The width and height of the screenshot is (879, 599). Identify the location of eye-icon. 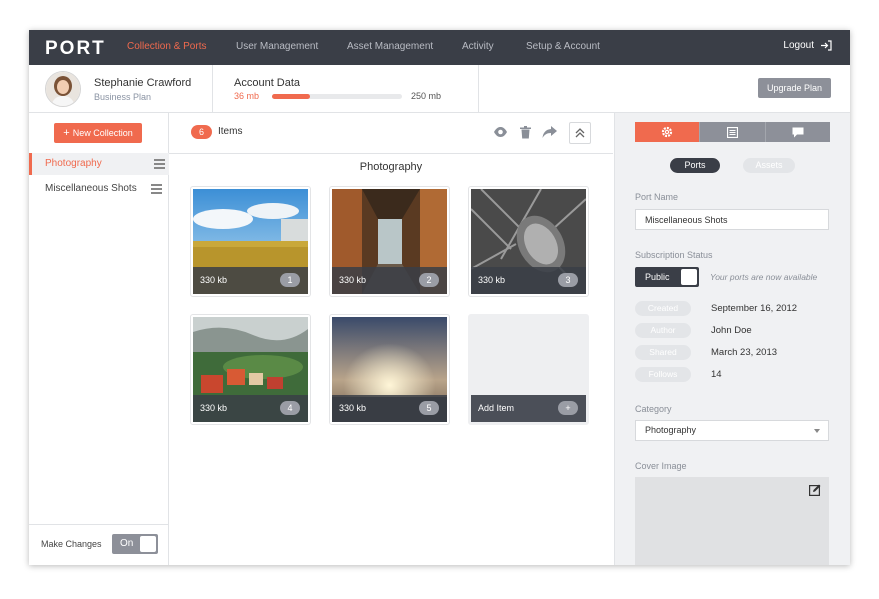
(500, 132).